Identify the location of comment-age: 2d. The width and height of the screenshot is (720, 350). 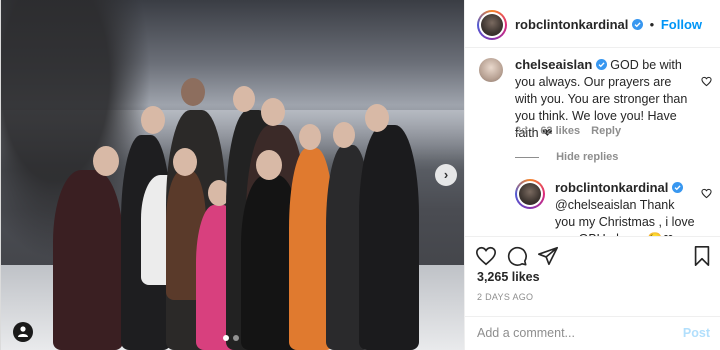
(521, 131).